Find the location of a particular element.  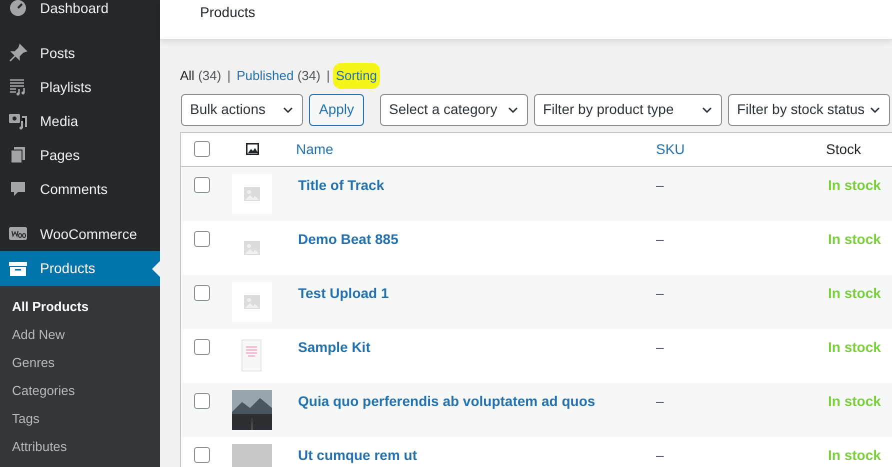

select-all-checkbox is located at coordinates (202, 149).